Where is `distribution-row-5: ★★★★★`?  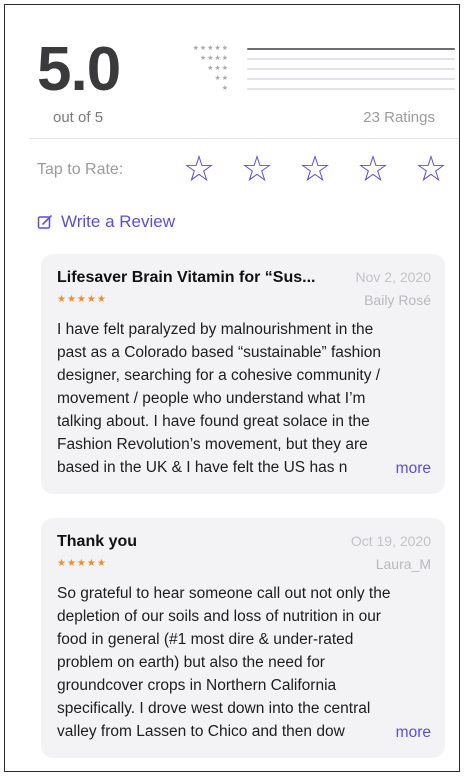 distribution-row-5: ★★★★★ is located at coordinates (315, 49).